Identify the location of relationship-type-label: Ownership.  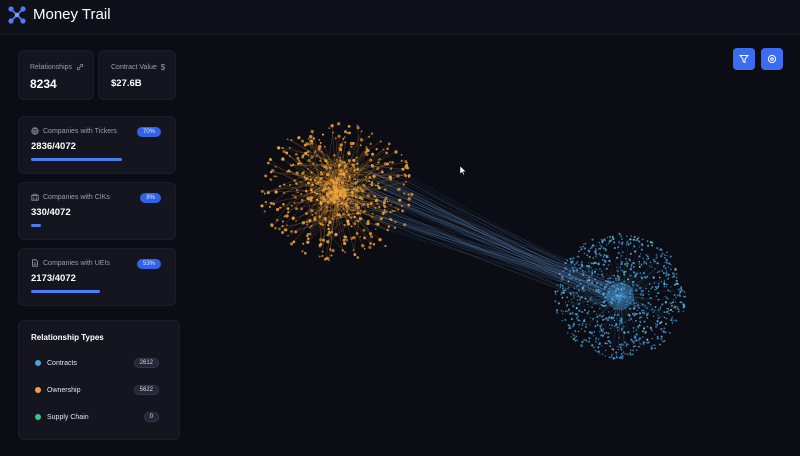
(64, 390).